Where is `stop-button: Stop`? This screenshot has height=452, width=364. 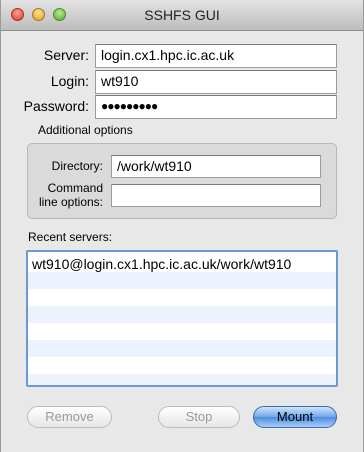
stop-button: Stop is located at coordinates (199, 417).